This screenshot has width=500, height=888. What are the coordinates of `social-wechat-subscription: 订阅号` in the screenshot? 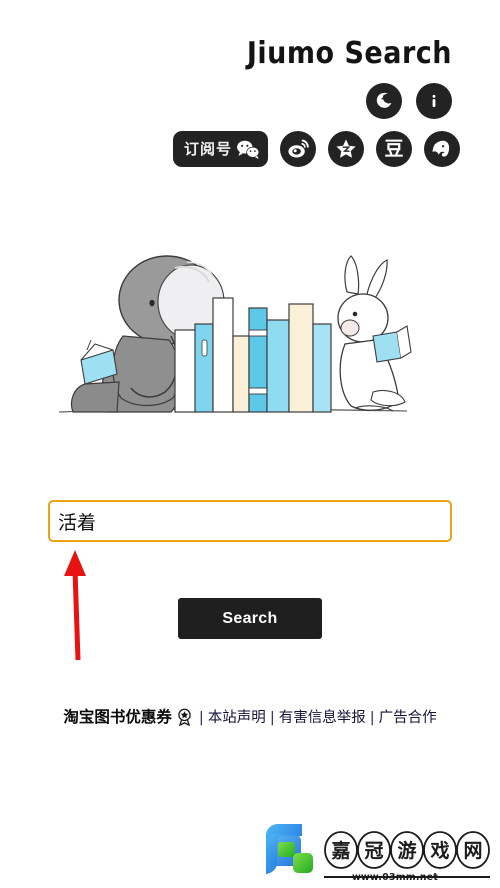 It's located at (220, 149).